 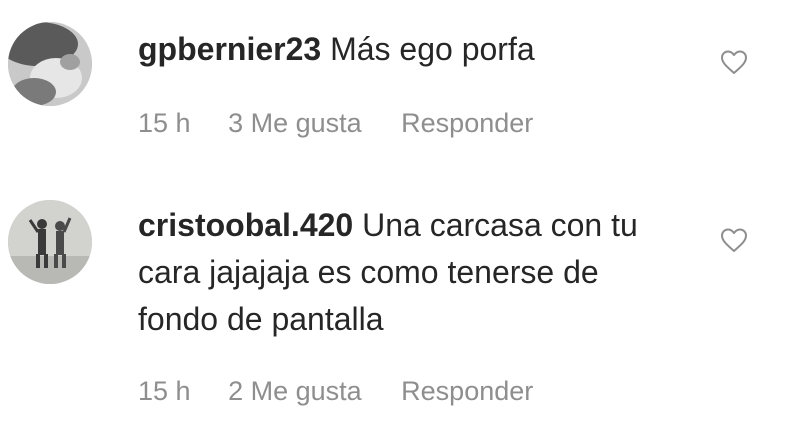 I want to click on comment-body: gpbernier23 Más ego porfa, so click(x=398, y=49).